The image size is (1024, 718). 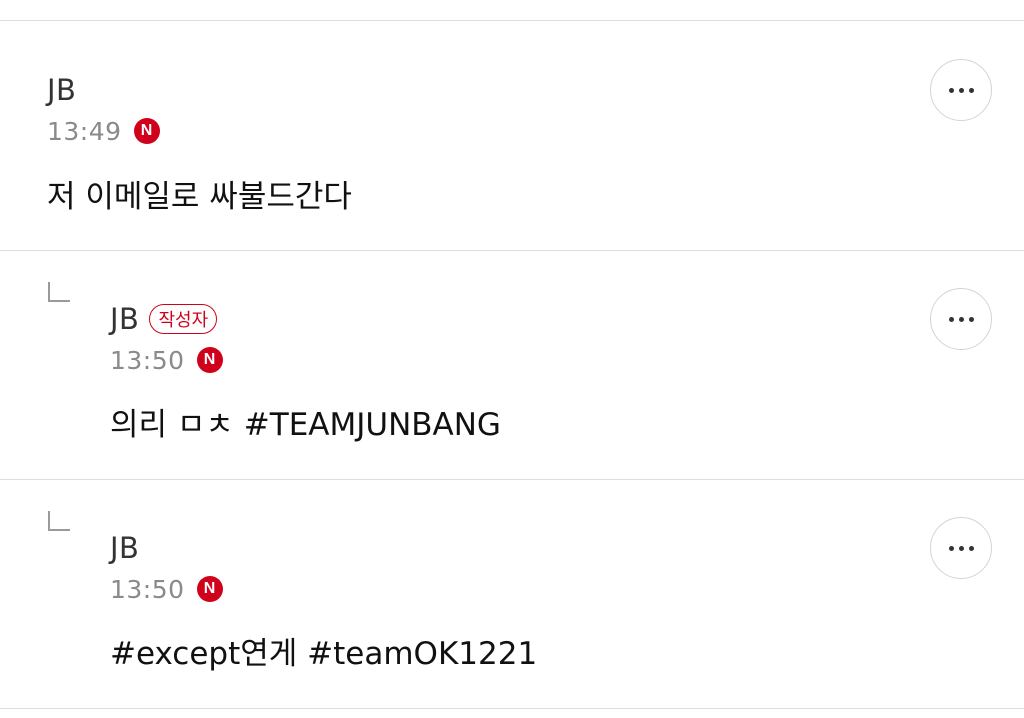 What do you see at coordinates (199, 197) in the screenshot?
I see `comment-text: 저 이메일로 싸불드간다` at bounding box center [199, 197].